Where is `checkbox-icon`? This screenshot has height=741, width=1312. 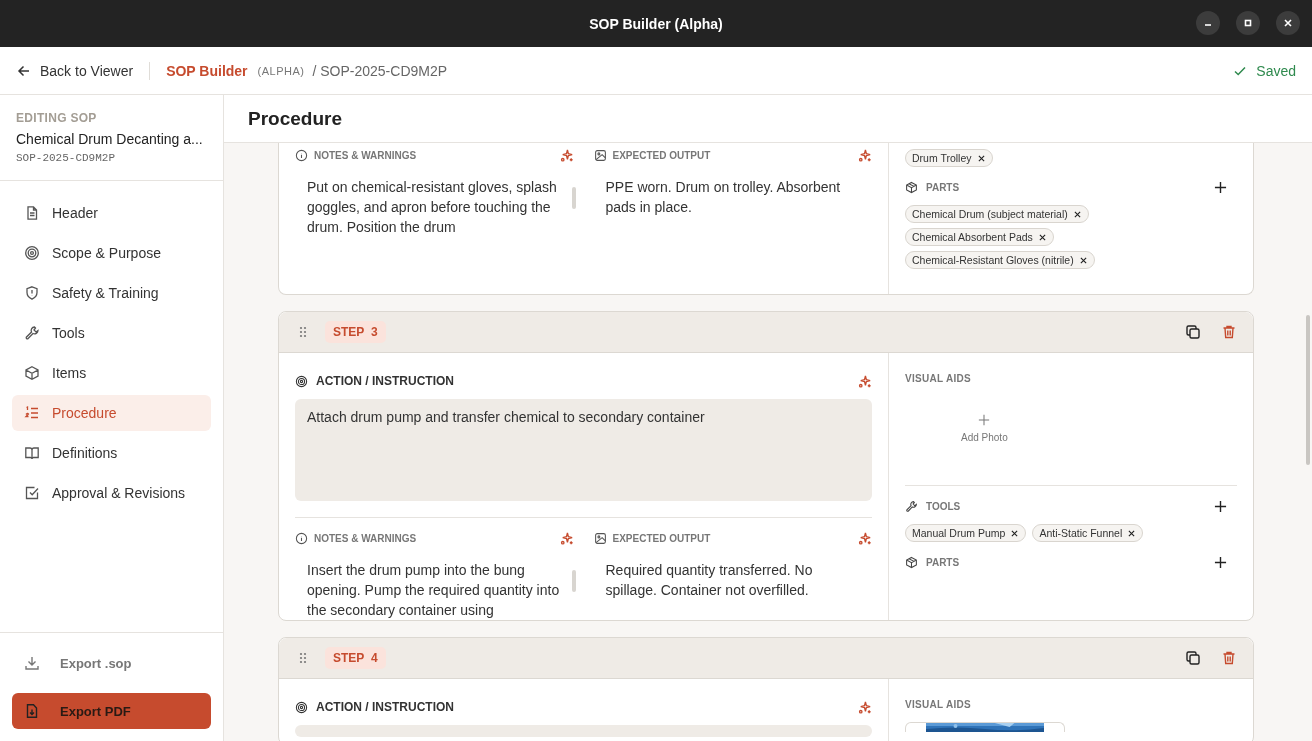
checkbox-icon is located at coordinates (32, 493).